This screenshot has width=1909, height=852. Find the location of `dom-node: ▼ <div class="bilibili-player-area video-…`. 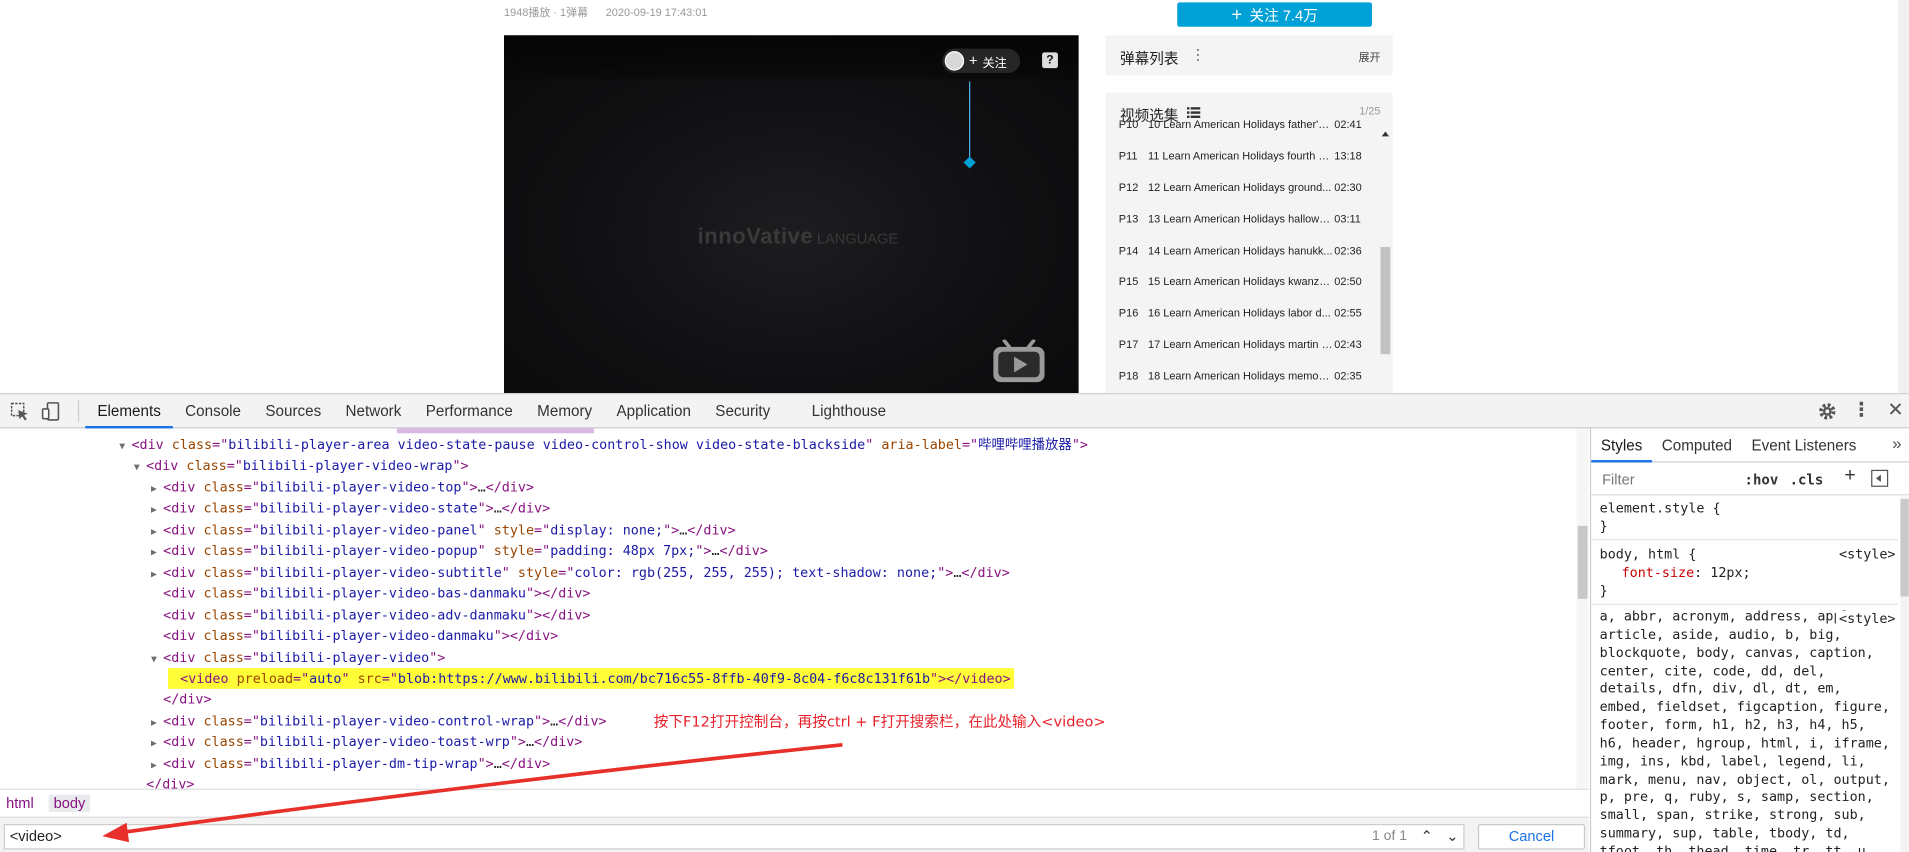

dom-node: ▼ <div class="bilibili-player-area video-… is located at coordinates (603, 445).